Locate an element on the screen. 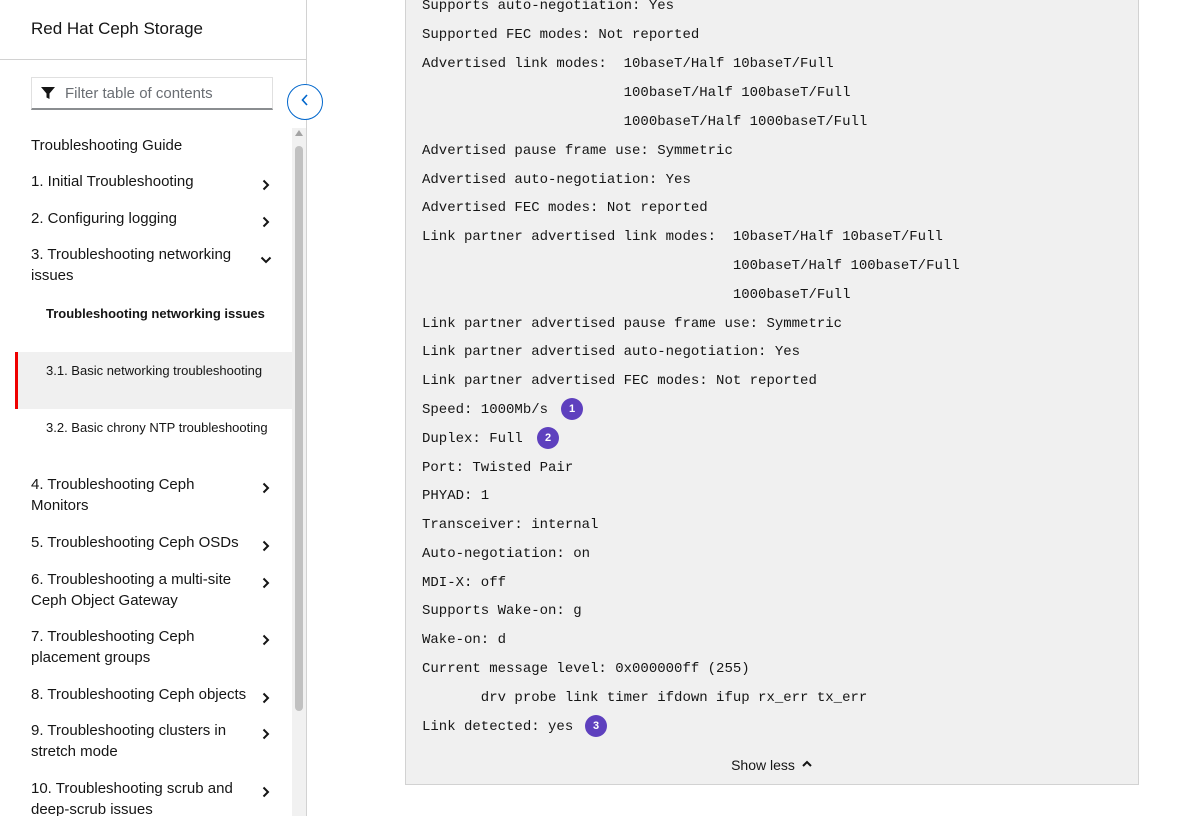  scroll-thumb is located at coordinates (299, 428).